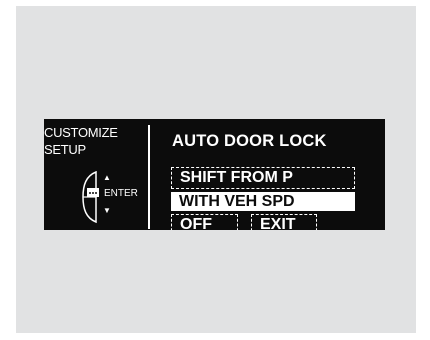 Image resolution: width=430 pixels, height=340 pixels. What do you see at coordinates (81, 141) in the screenshot?
I see `customize-setup-label: CUSTOMIZE SETUP` at bounding box center [81, 141].